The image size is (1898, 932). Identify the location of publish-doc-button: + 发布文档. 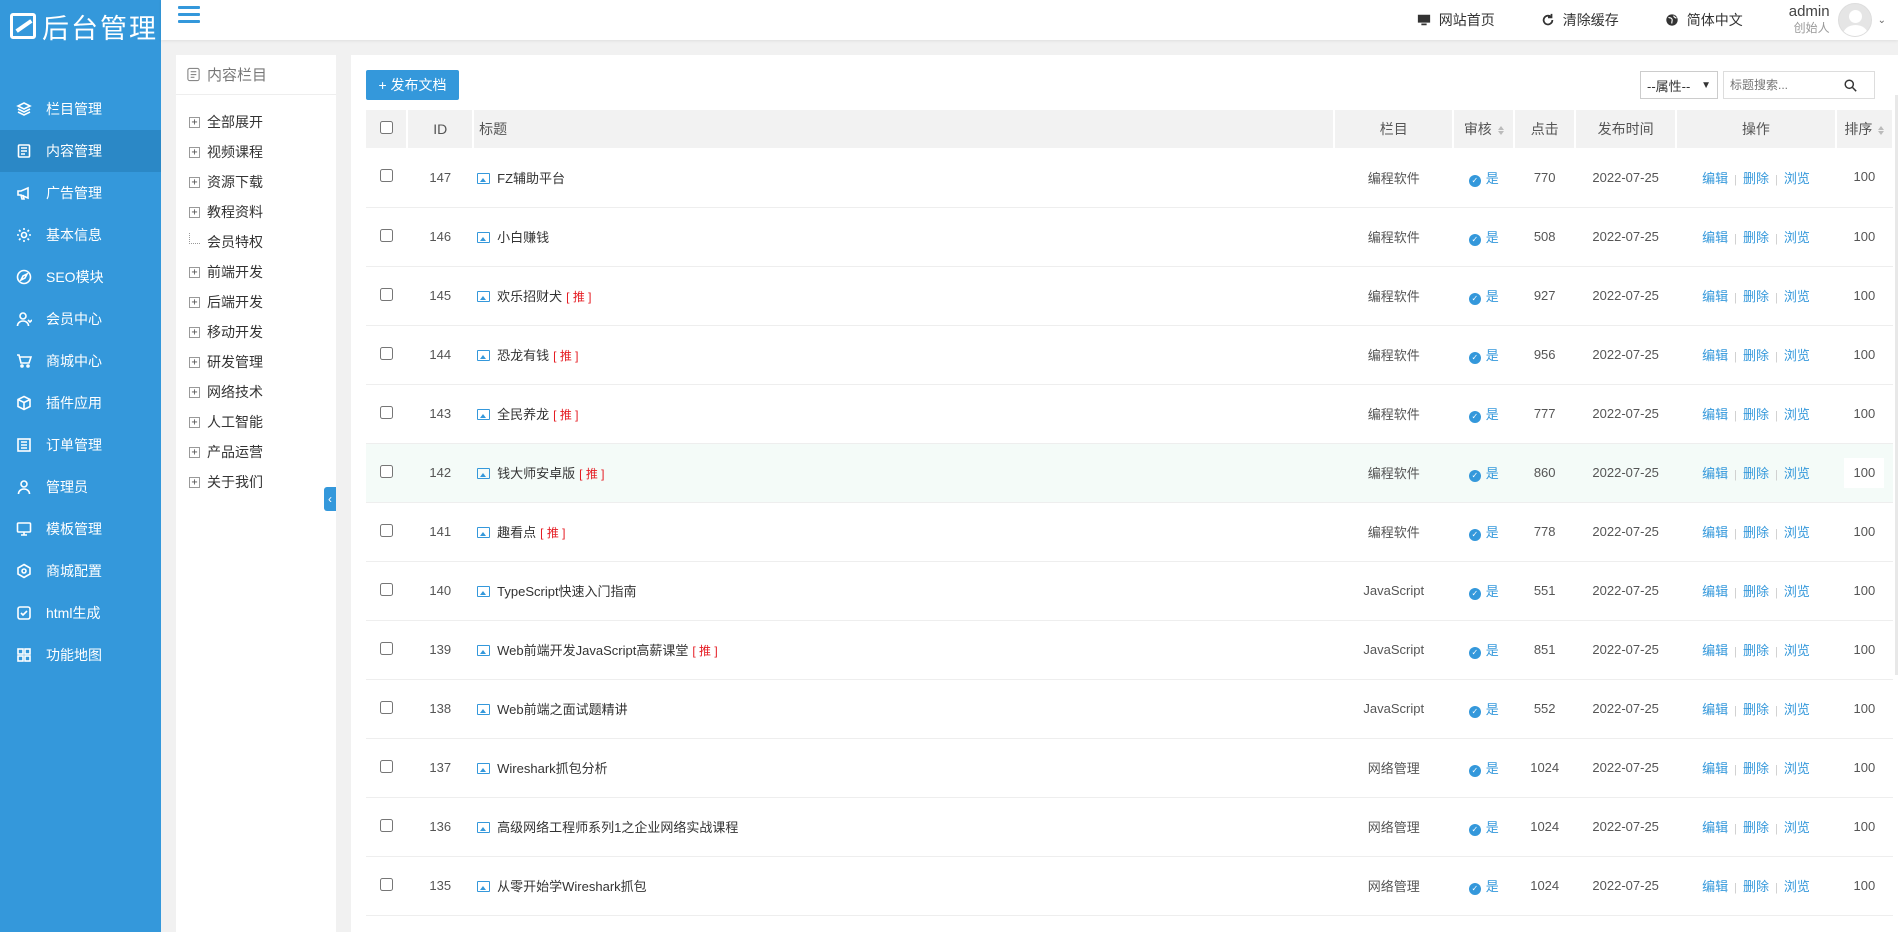
(412, 85).